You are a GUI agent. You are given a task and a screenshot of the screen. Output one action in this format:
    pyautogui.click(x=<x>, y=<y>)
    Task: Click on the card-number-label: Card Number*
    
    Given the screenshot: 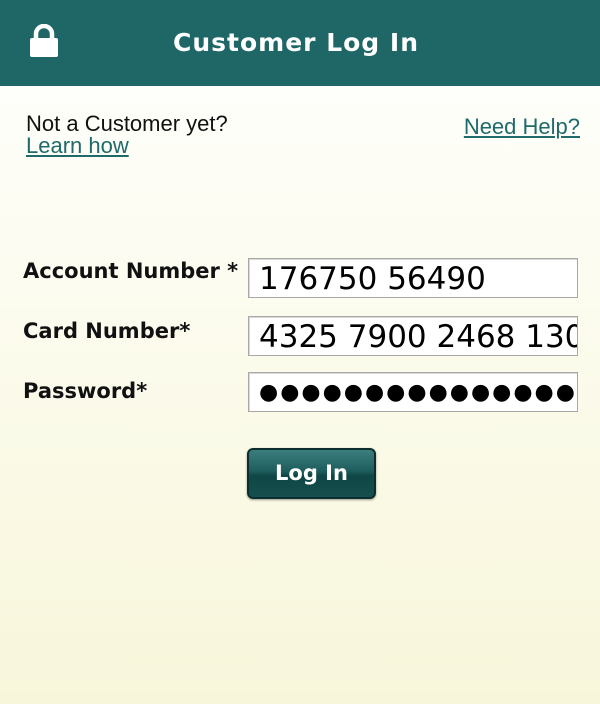 What is the action you would take?
    pyautogui.click(x=107, y=331)
    